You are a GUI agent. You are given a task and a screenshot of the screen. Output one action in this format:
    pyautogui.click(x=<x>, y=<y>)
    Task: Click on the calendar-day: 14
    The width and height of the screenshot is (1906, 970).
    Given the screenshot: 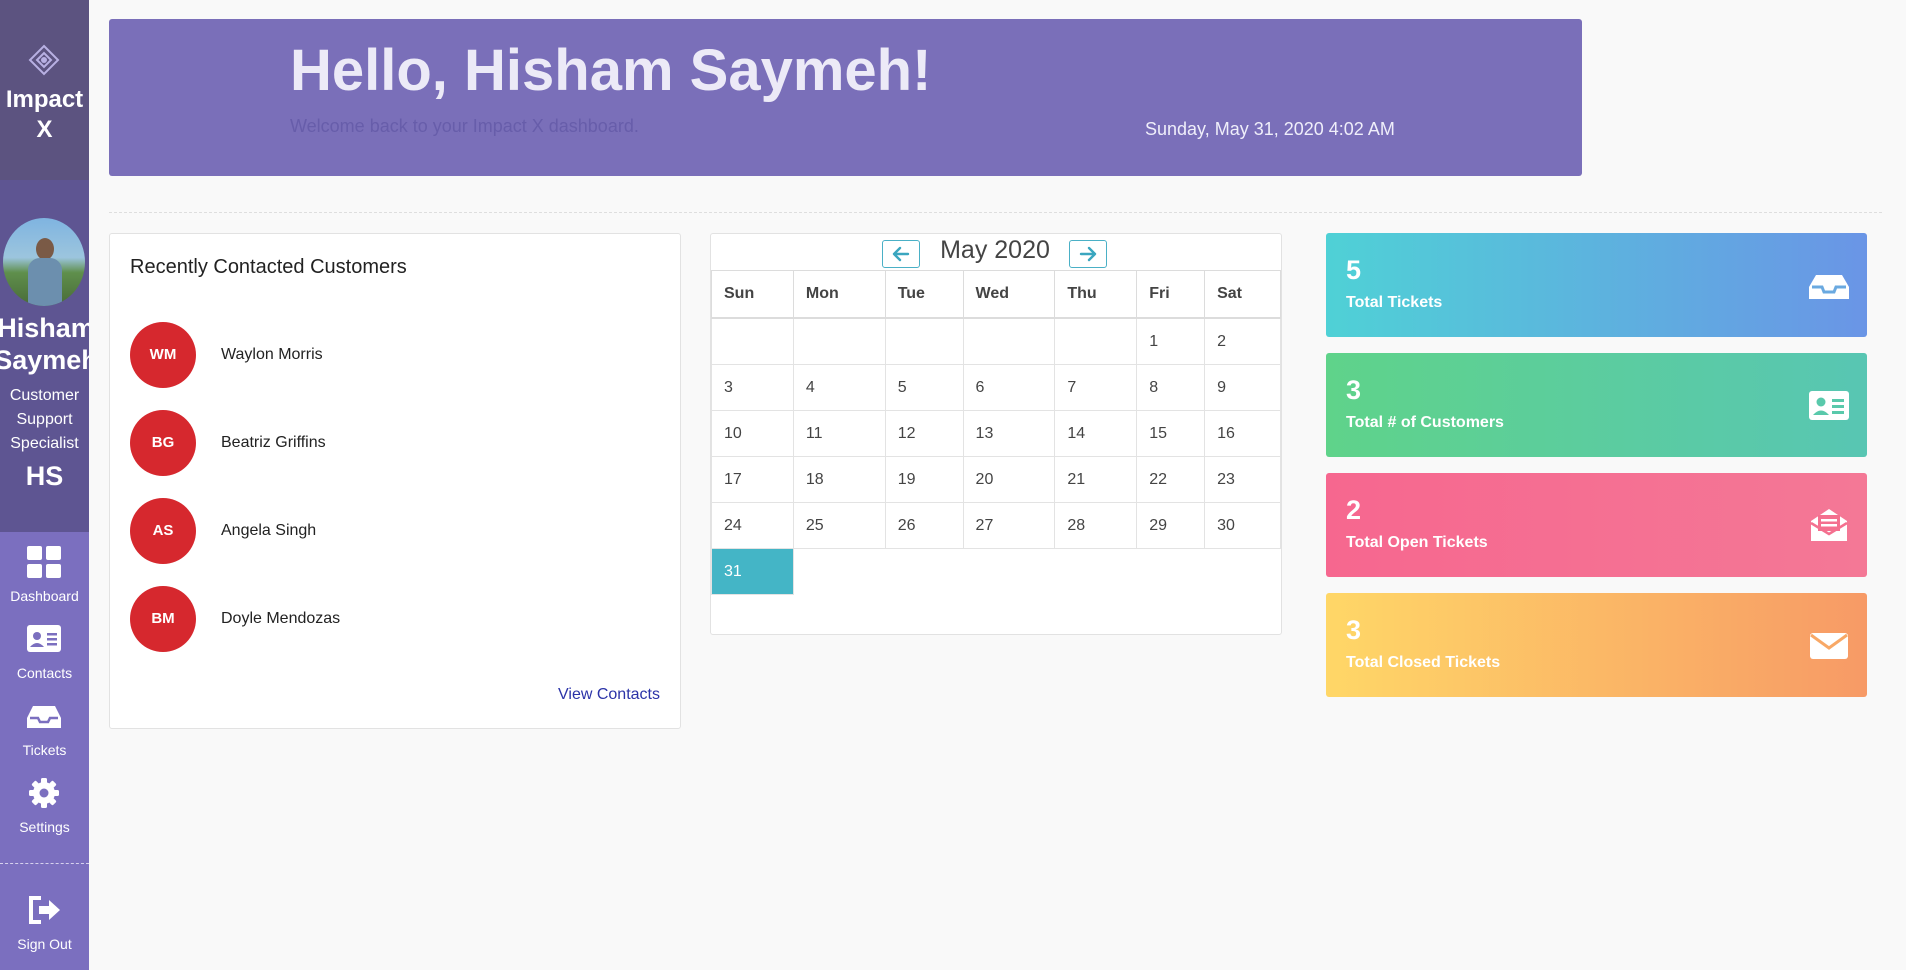 What is the action you would take?
    pyautogui.click(x=1096, y=433)
    